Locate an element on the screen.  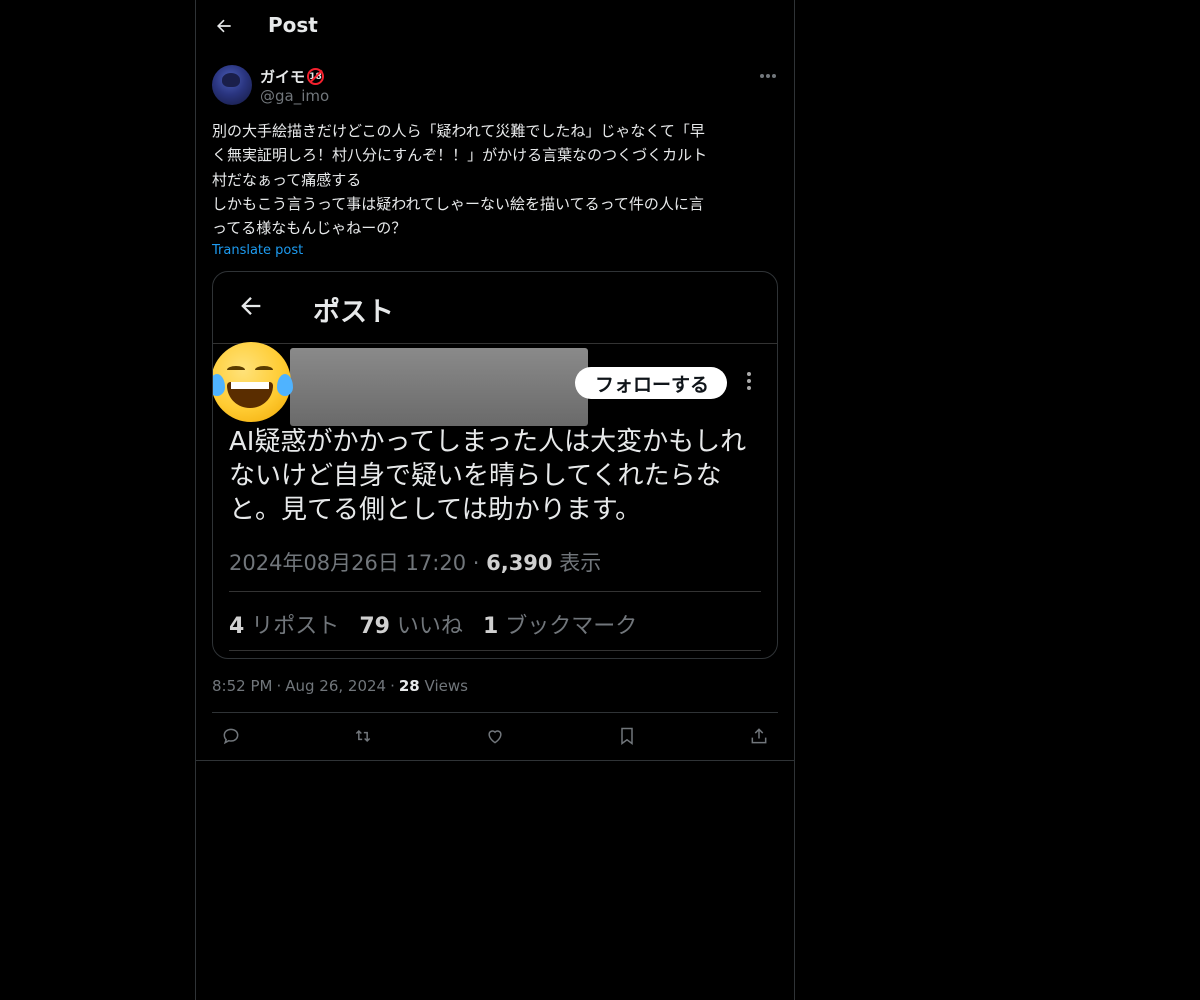
more-options-button is located at coordinates (768, 76).